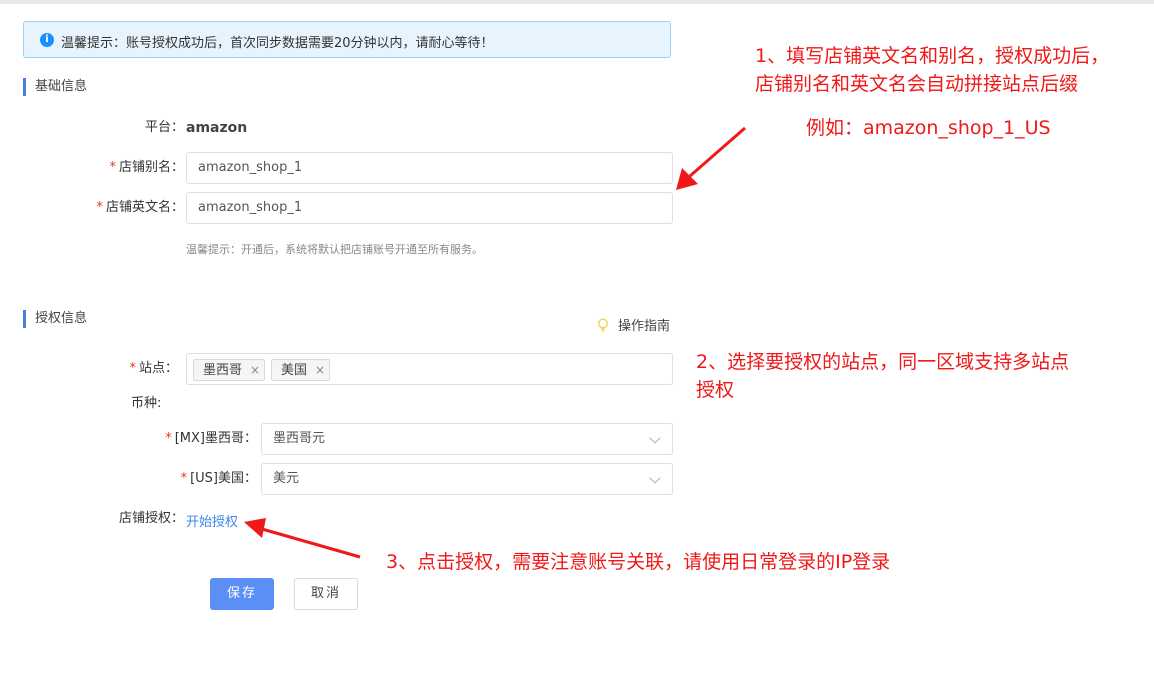 The image size is (1154, 700). Describe the element at coordinates (302, 538) in the screenshot. I see `arrow-step3` at that location.